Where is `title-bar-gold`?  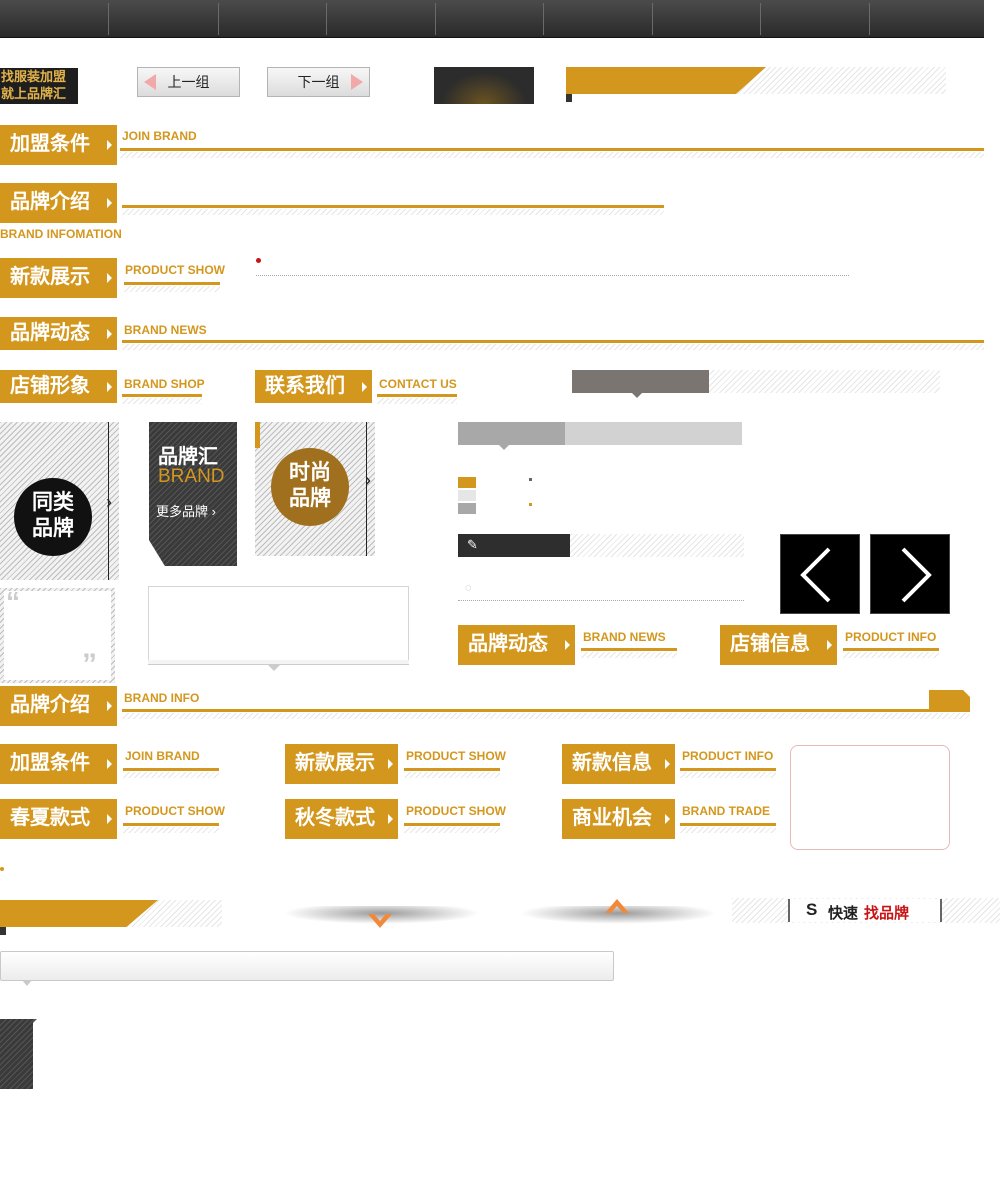 title-bar-gold is located at coordinates (666, 80).